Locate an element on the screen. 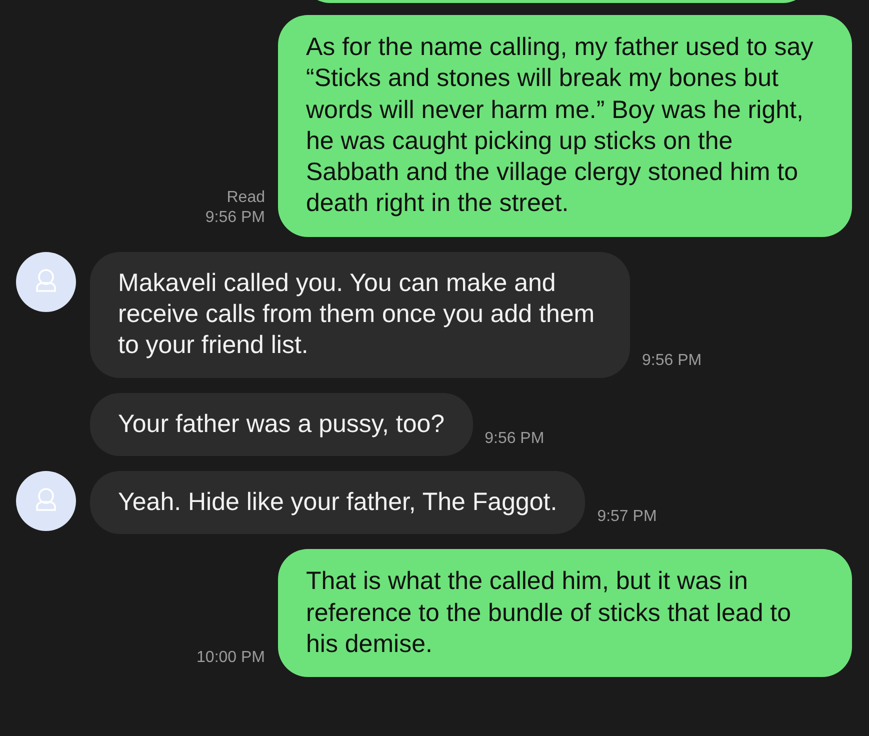 The width and height of the screenshot is (869, 736). message-bubble: Your father was a pussy, too? is located at coordinates (281, 424).